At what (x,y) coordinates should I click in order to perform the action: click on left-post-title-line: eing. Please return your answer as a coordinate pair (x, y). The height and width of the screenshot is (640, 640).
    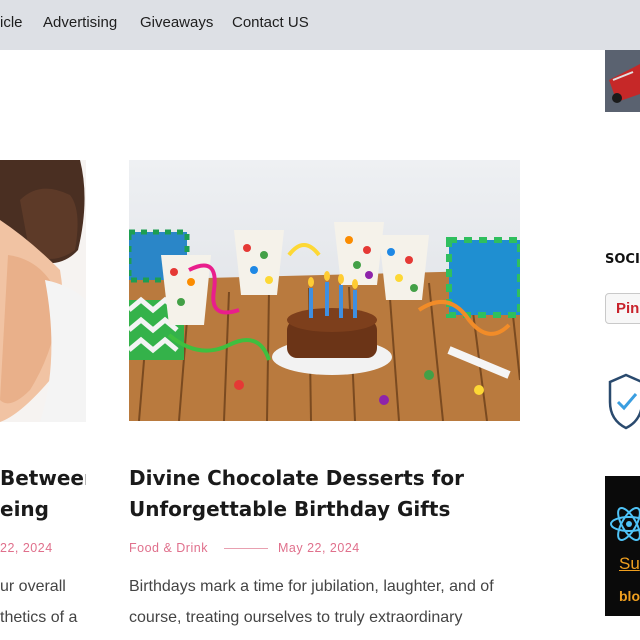
    Looking at the image, I should click on (24, 509).